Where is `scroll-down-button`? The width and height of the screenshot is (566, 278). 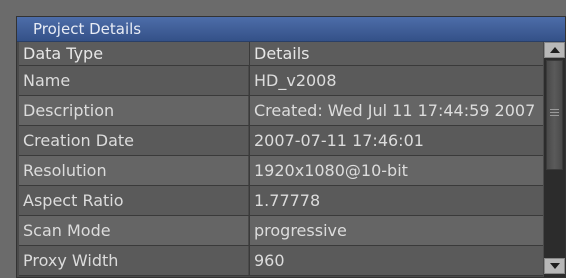
scroll-down-button is located at coordinates (554, 266).